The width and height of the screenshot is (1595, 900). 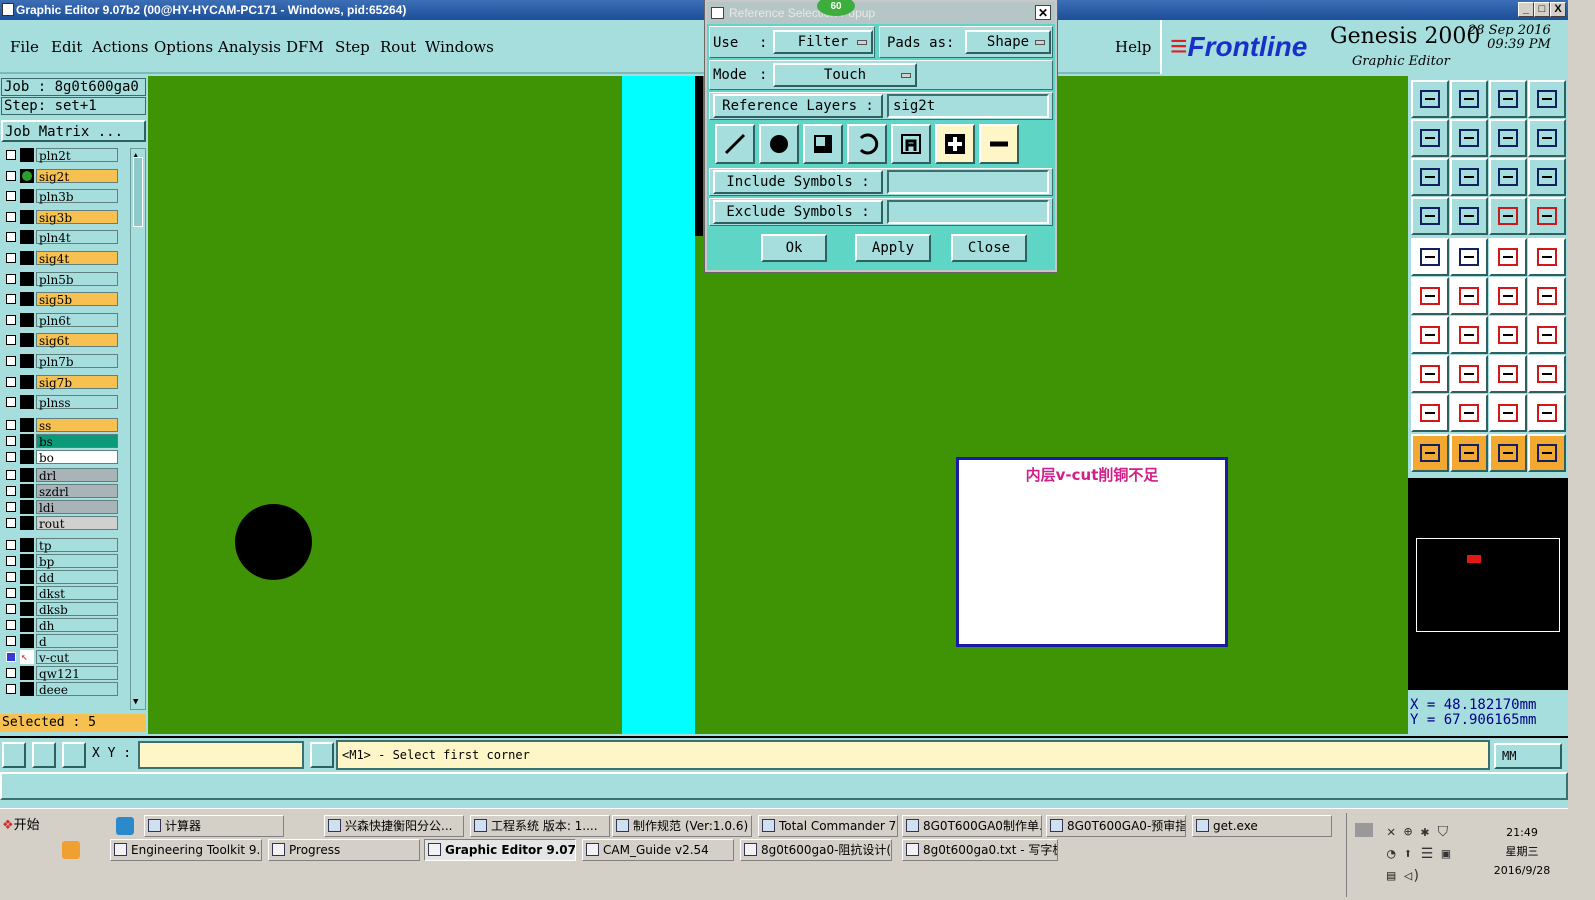 I want to click on layer-name: sig4t, so click(x=77, y=258).